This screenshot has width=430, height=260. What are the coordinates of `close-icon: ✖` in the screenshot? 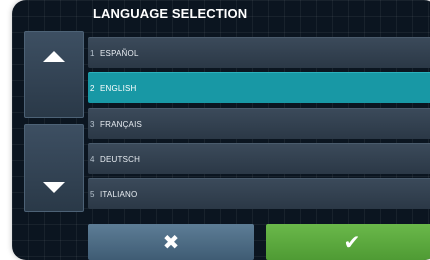 It's located at (171, 243).